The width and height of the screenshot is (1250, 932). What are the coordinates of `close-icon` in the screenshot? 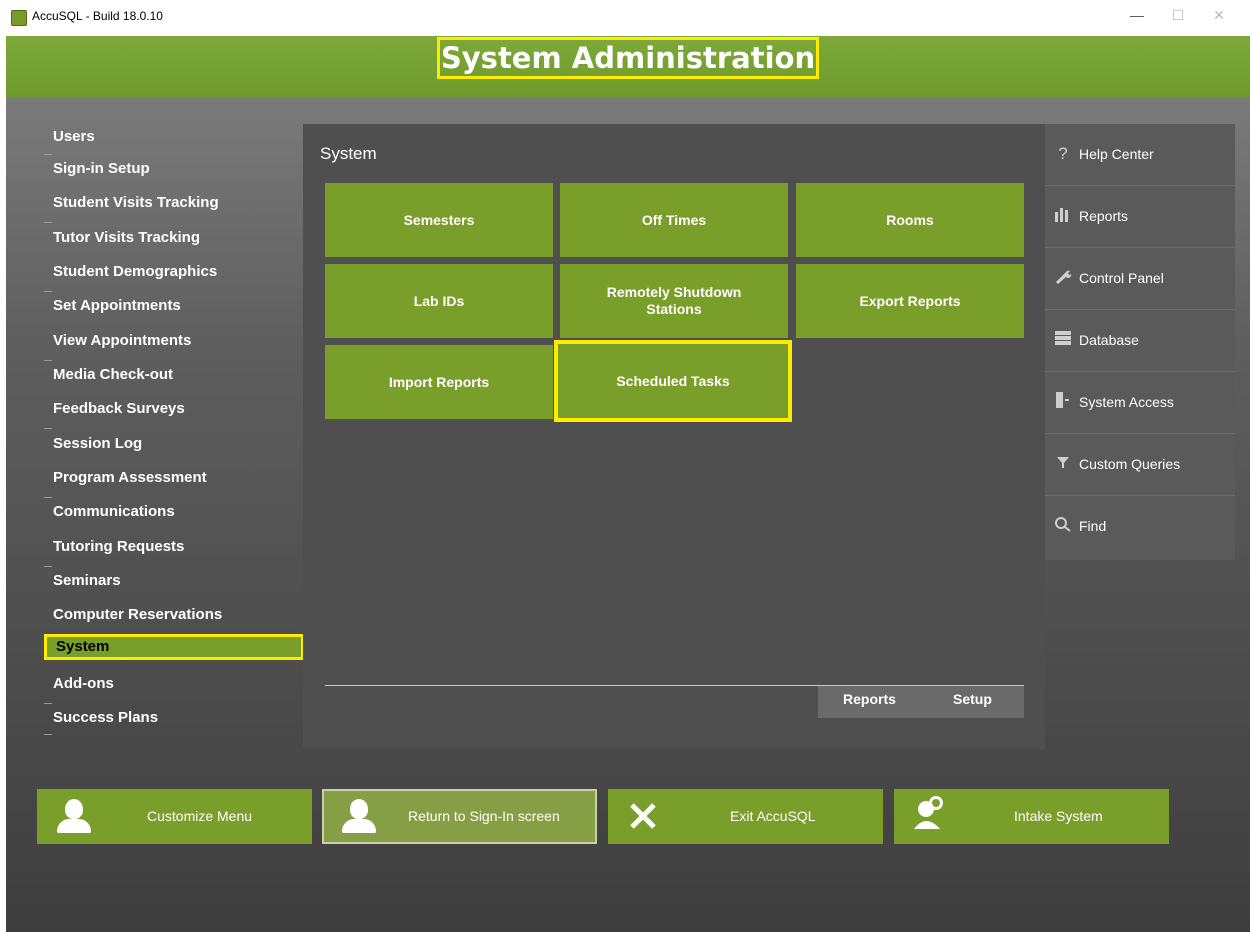 It's located at (648, 819).